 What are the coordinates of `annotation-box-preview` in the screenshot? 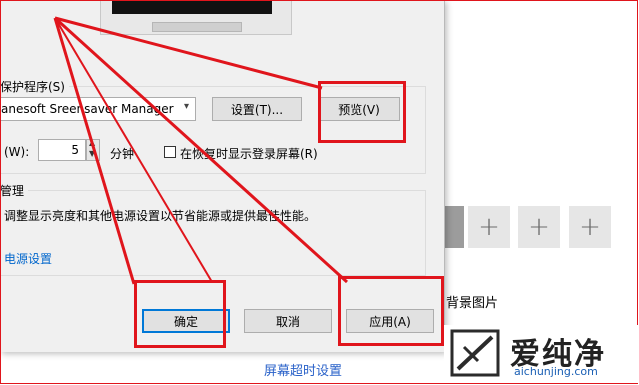 It's located at (362, 112).